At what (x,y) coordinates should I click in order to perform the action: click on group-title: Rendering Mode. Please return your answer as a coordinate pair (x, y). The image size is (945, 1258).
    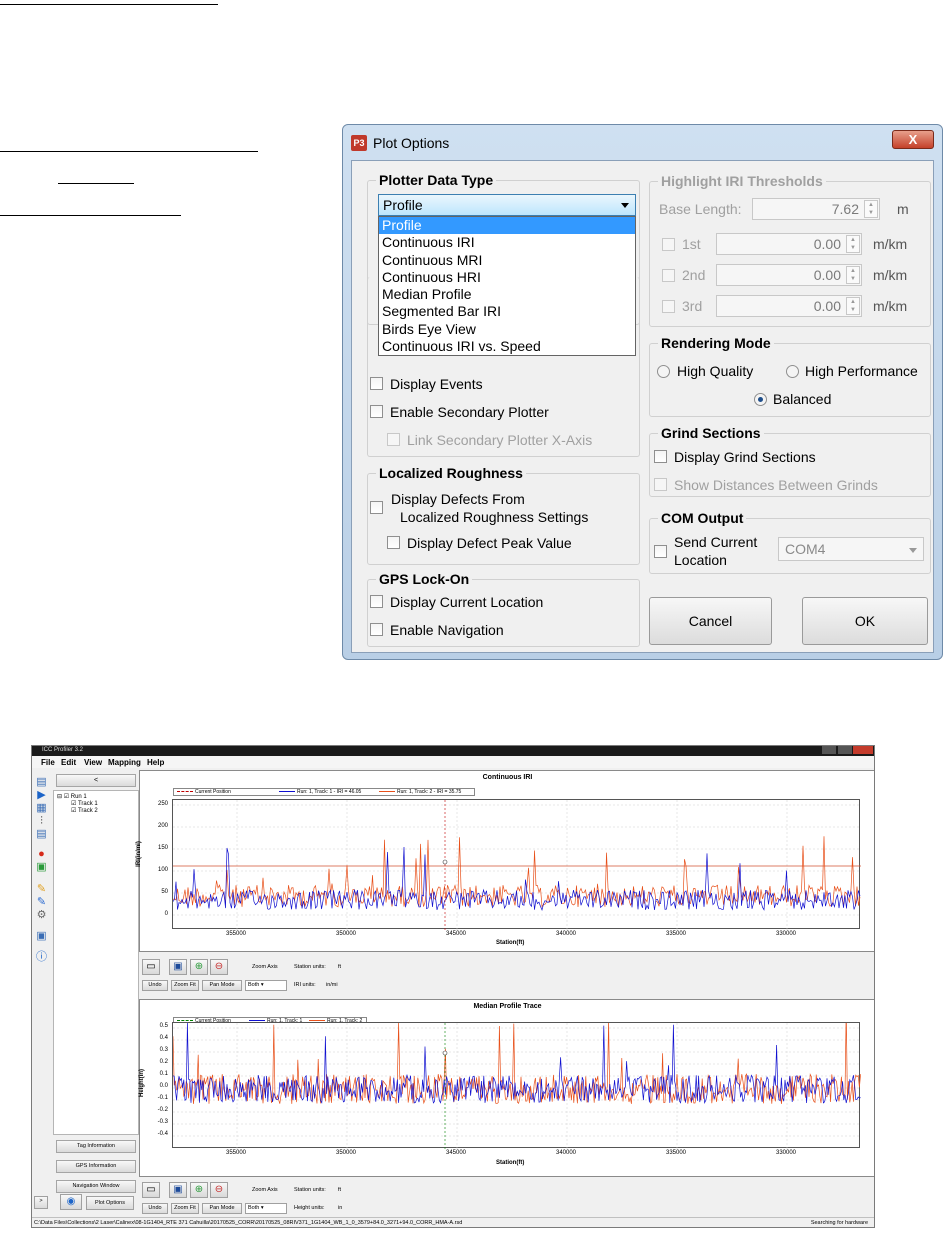
    Looking at the image, I should click on (716, 343).